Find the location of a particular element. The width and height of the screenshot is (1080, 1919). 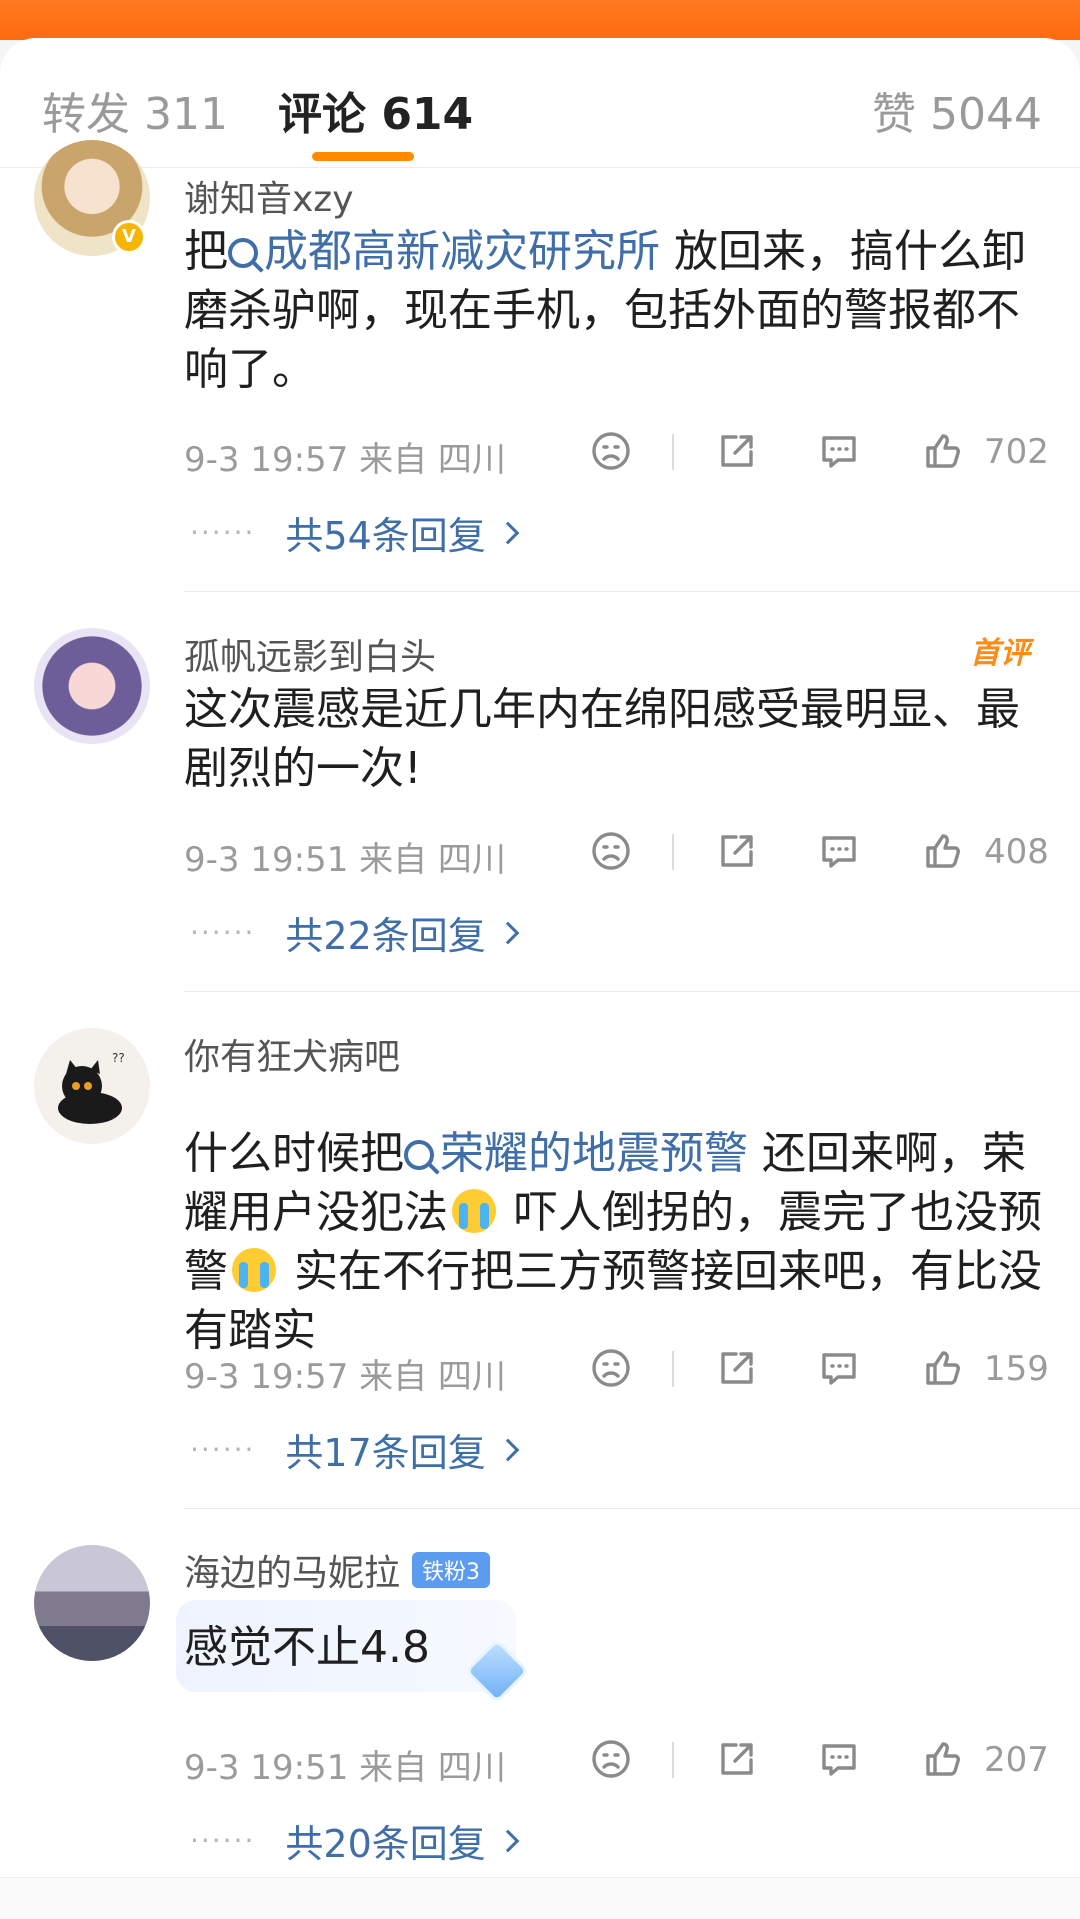

comment-meta: 9-3 19:57 来自 四川 159 is located at coordinates (619, 1371).